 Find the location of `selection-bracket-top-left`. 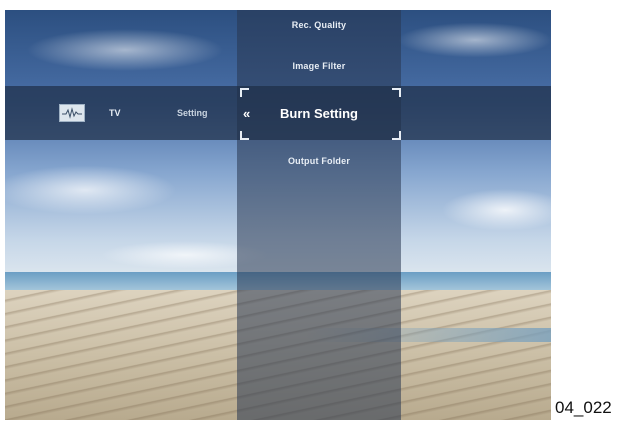

selection-bracket-top-left is located at coordinates (244, 92).